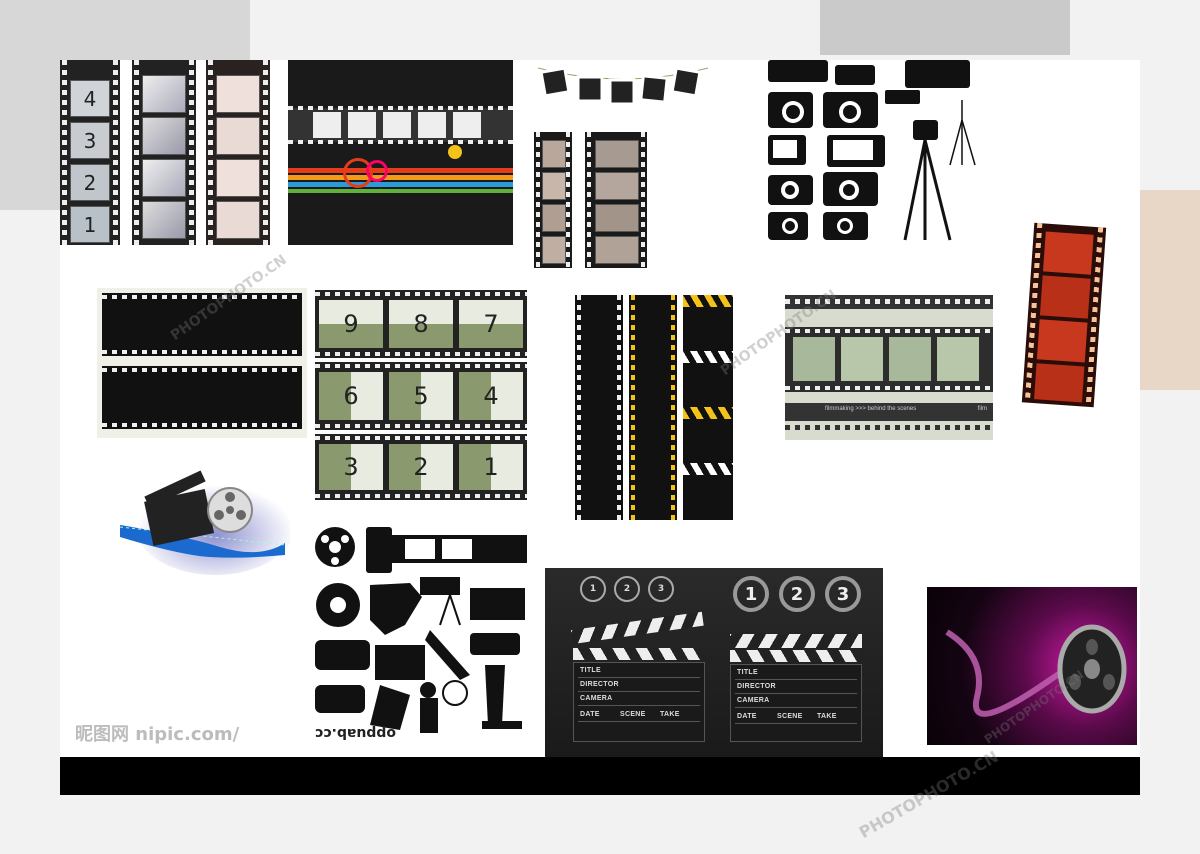  What do you see at coordinates (1170, 290) in the screenshot?
I see `background-ghost-red-strip` at bounding box center [1170, 290].